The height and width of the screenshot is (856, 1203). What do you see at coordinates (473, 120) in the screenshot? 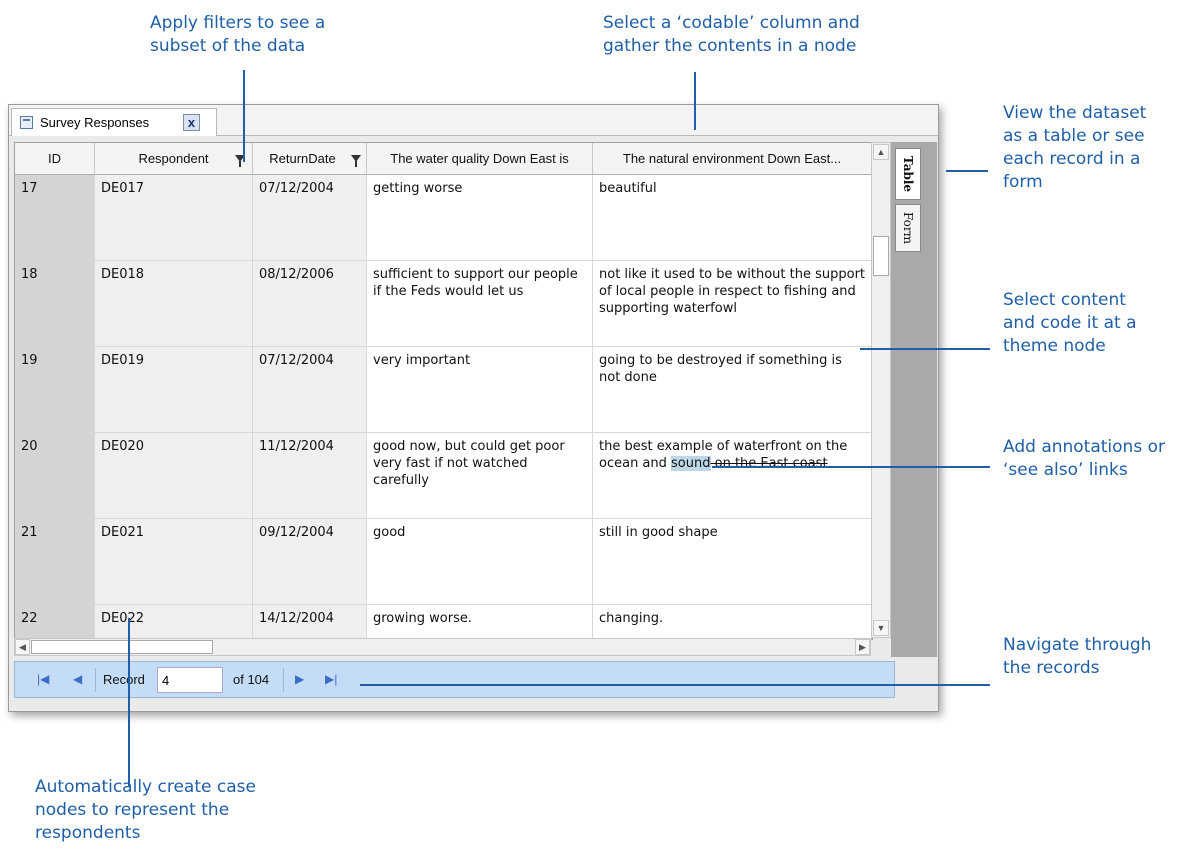
I see `document-tab-bar: Survey Responses x` at bounding box center [473, 120].